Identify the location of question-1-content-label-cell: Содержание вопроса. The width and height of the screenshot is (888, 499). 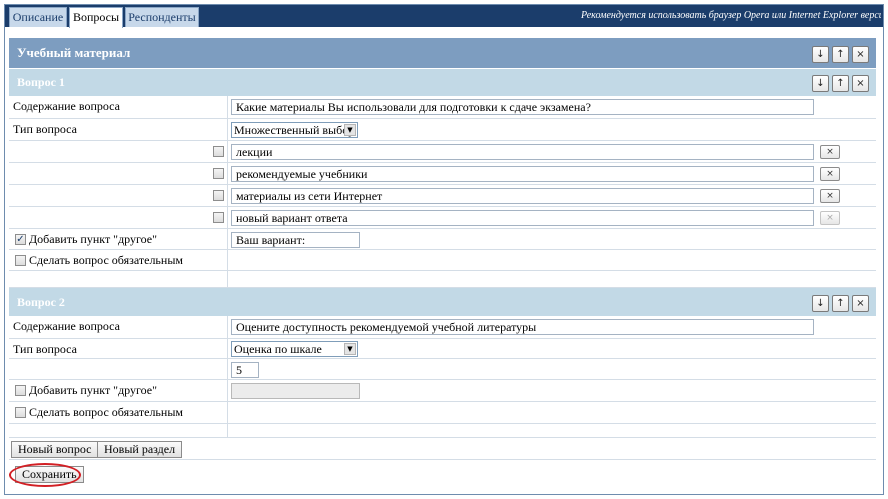
(118, 107).